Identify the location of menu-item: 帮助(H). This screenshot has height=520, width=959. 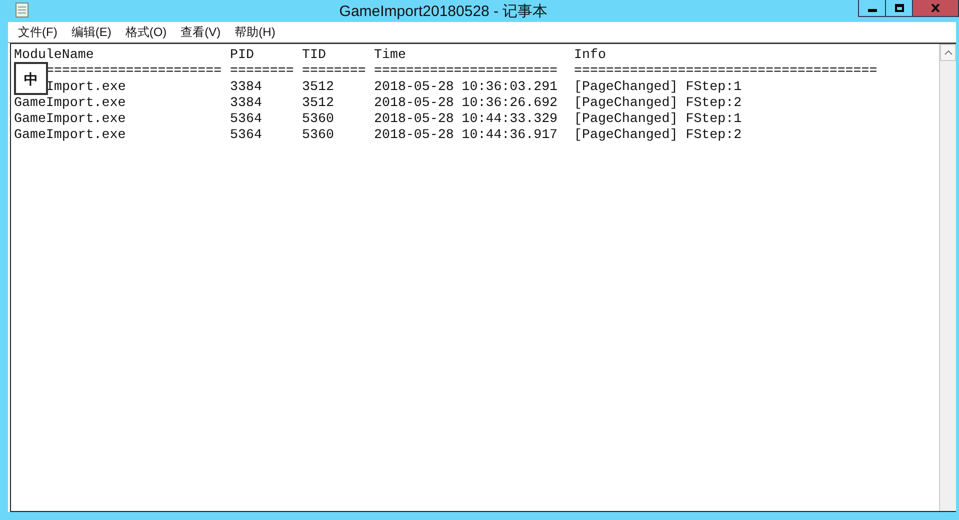
(255, 32).